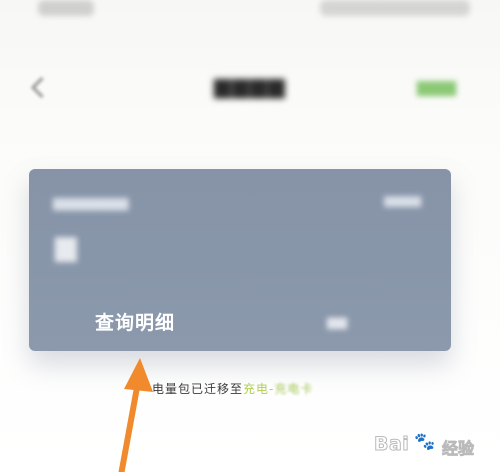 The height and width of the screenshot is (472, 500). I want to click on page-title: ▆▆▆▆, so click(250, 86).